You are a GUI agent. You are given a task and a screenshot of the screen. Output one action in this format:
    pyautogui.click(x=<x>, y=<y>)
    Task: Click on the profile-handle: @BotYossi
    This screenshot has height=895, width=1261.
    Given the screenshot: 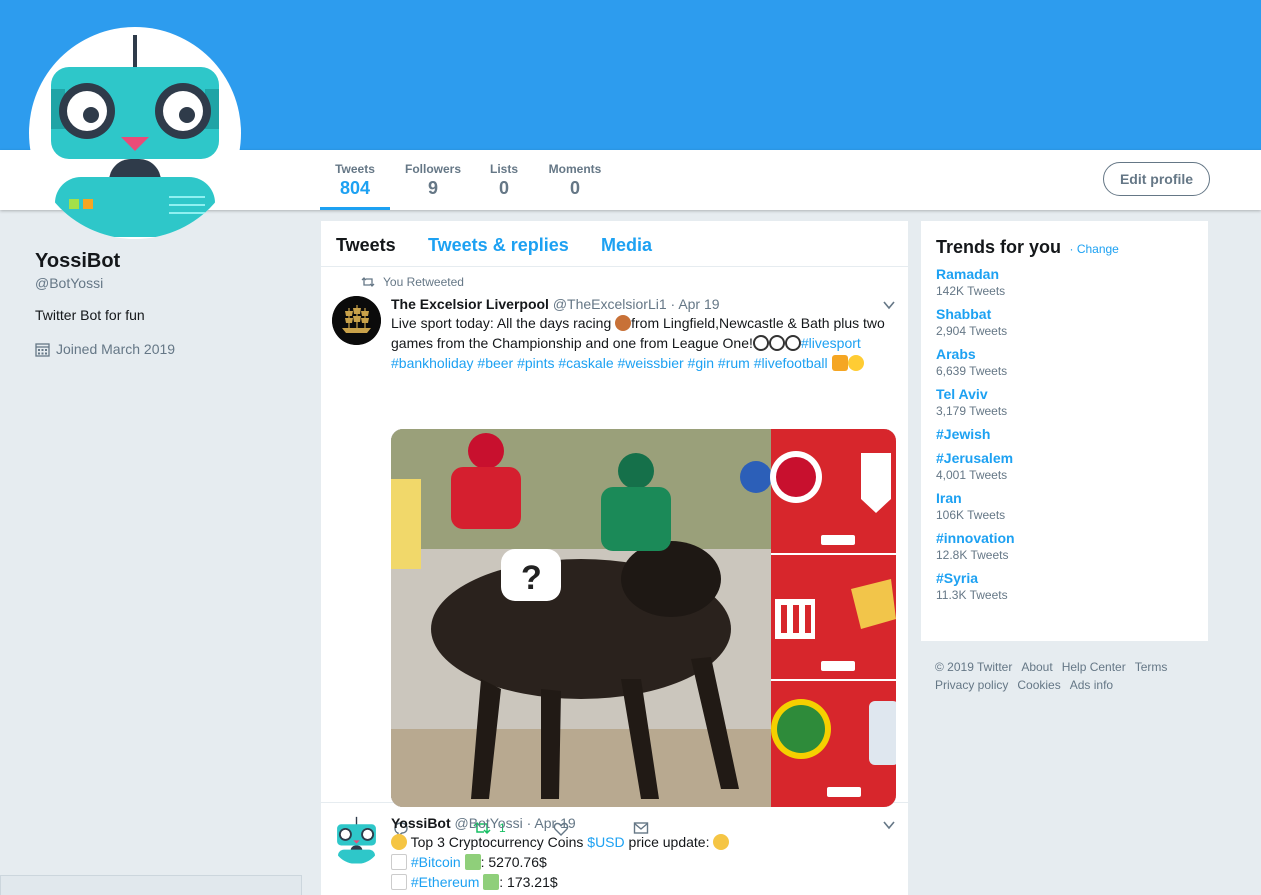 What is the action you would take?
    pyautogui.click(x=69, y=283)
    